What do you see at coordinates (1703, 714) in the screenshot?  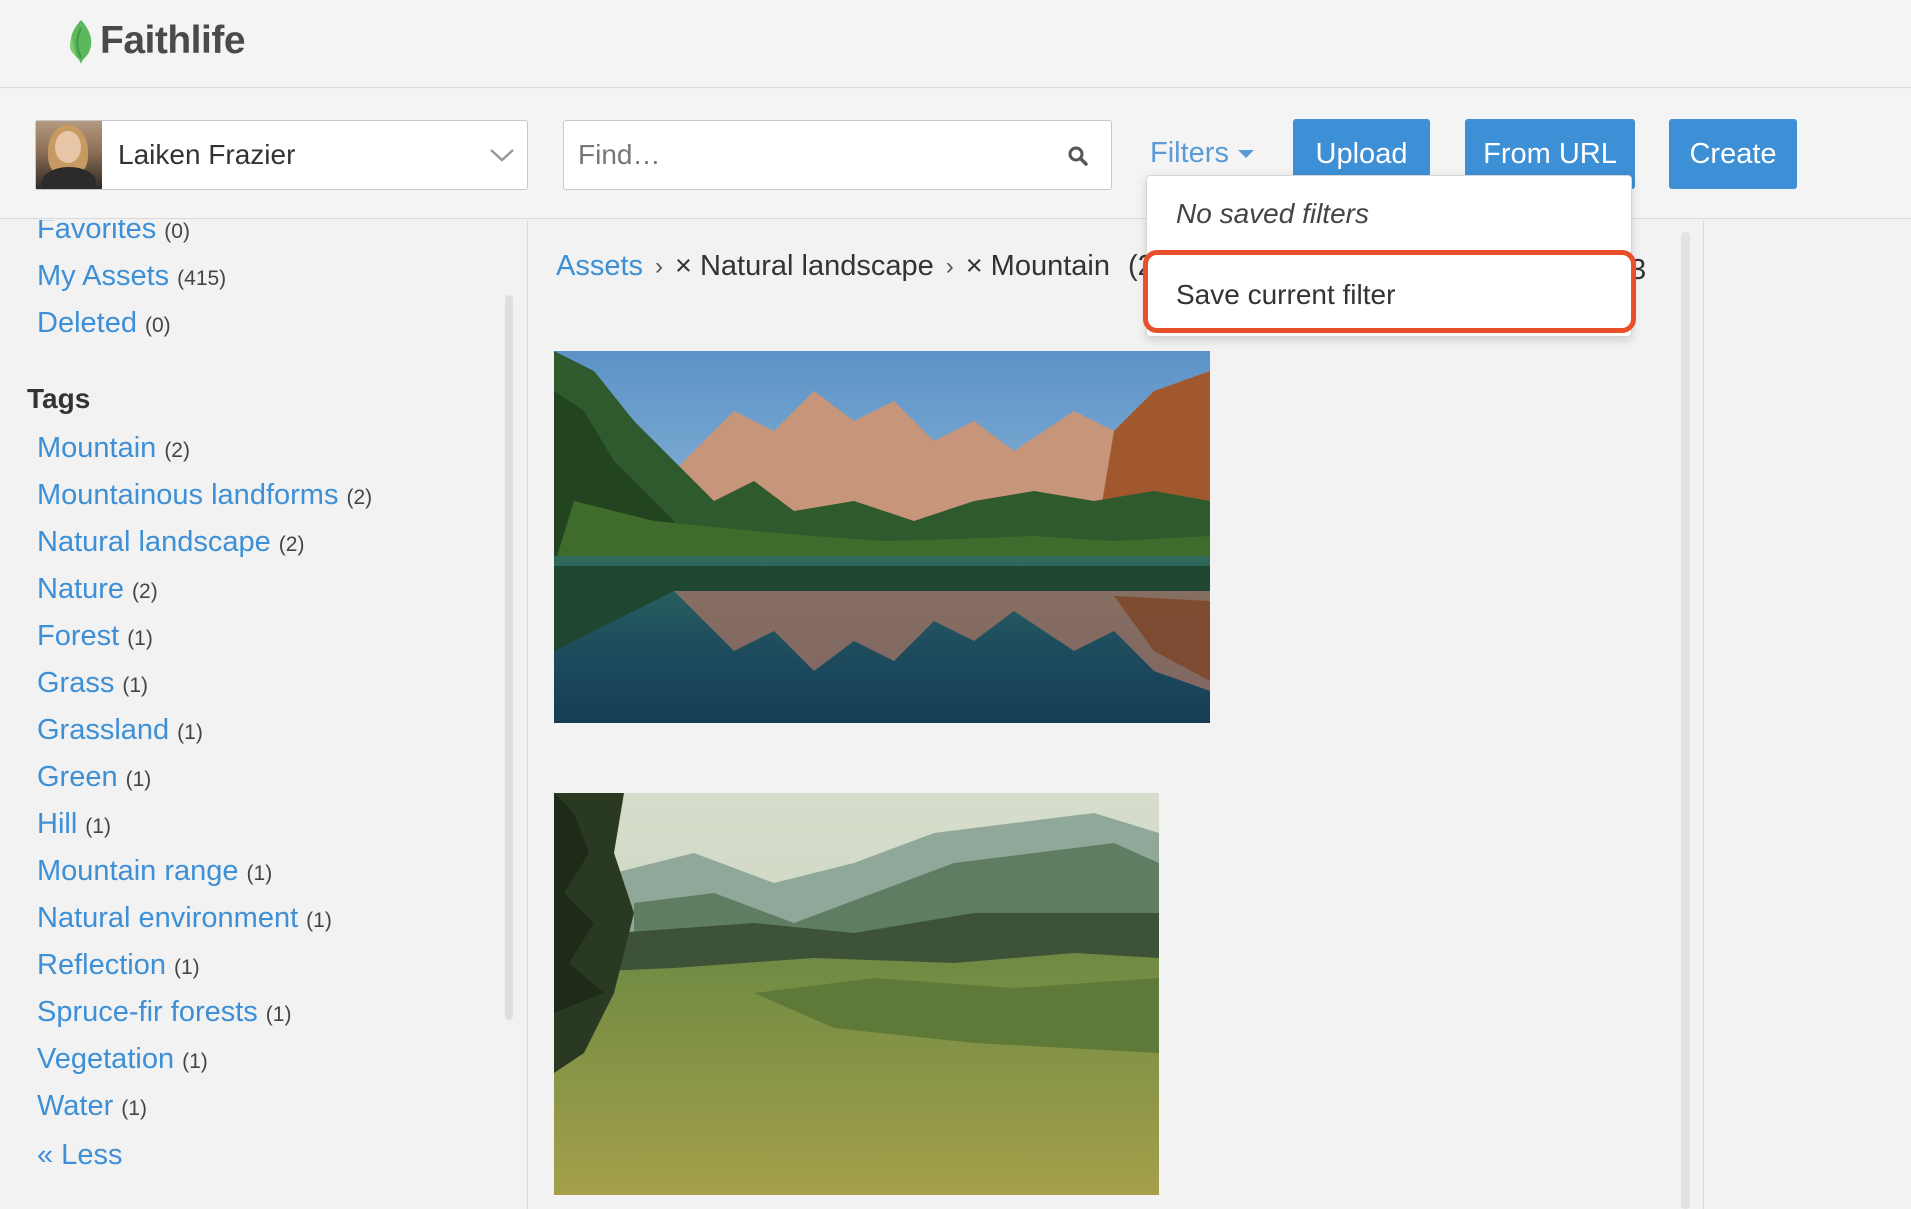 I see `main-divider` at bounding box center [1703, 714].